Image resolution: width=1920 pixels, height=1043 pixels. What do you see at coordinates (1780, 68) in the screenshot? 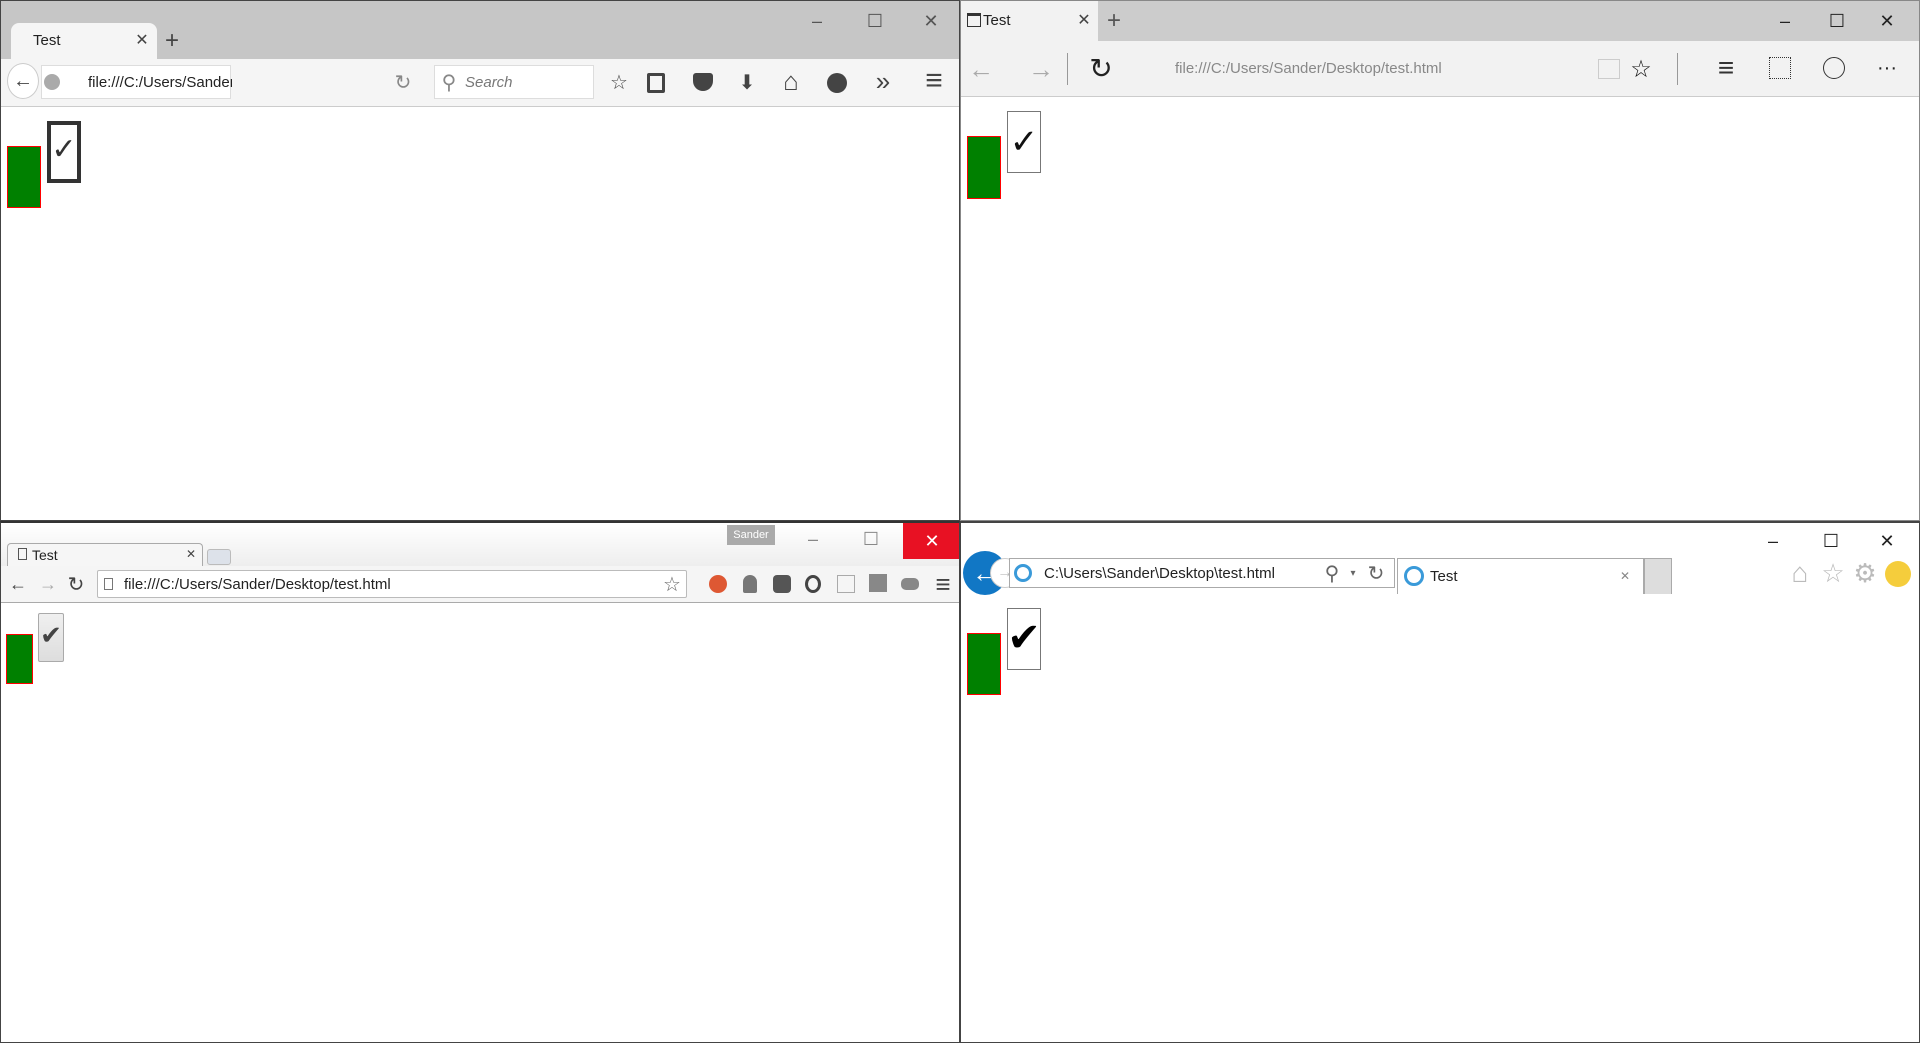
I see `web-note-icon` at bounding box center [1780, 68].